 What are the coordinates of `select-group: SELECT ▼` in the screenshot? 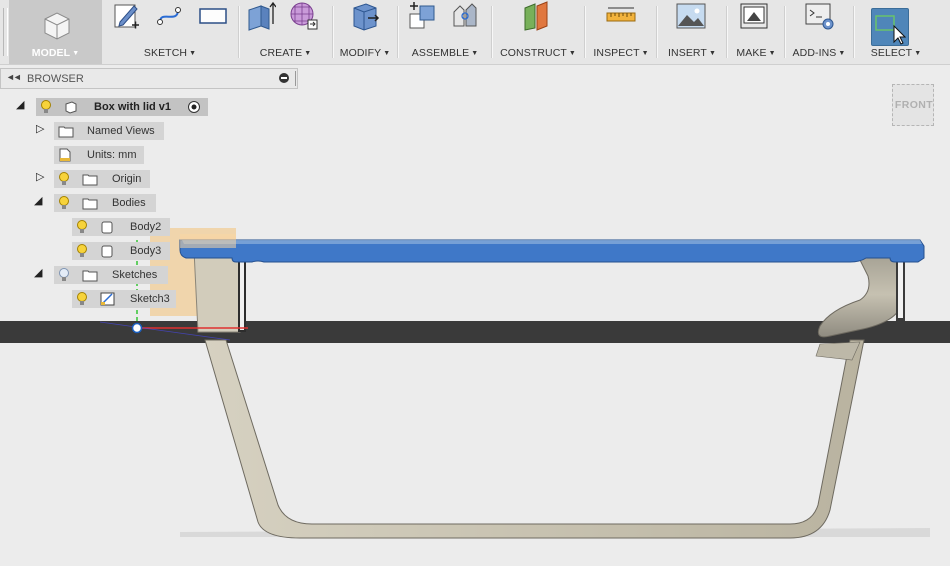 It's located at (896, 32).